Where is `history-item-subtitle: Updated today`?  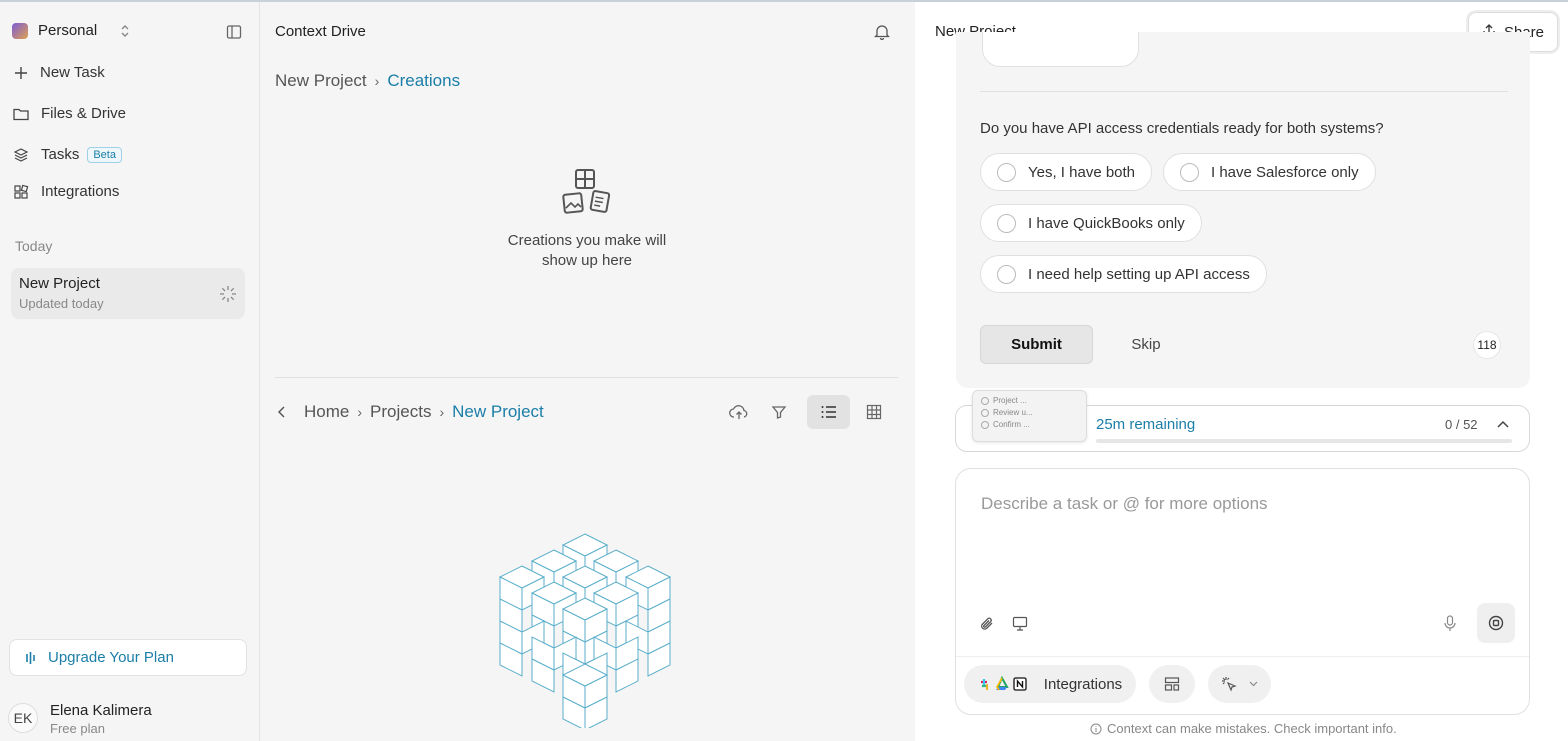
history-item-subtitle: Updated today is located at coordinates (61, 303).